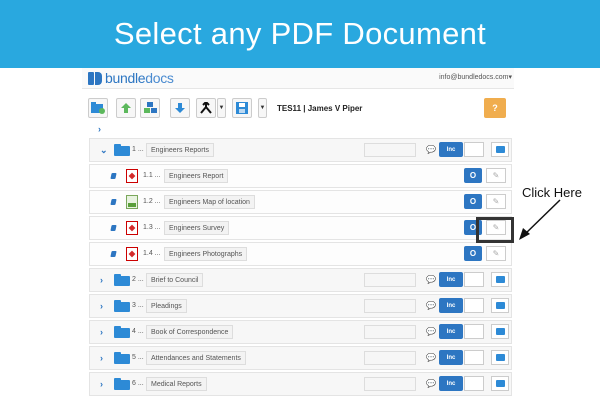  Describe the element at coordinates (99, 129) in the screenshot. I see `expand-all-chevron-icon: ›` at that location.